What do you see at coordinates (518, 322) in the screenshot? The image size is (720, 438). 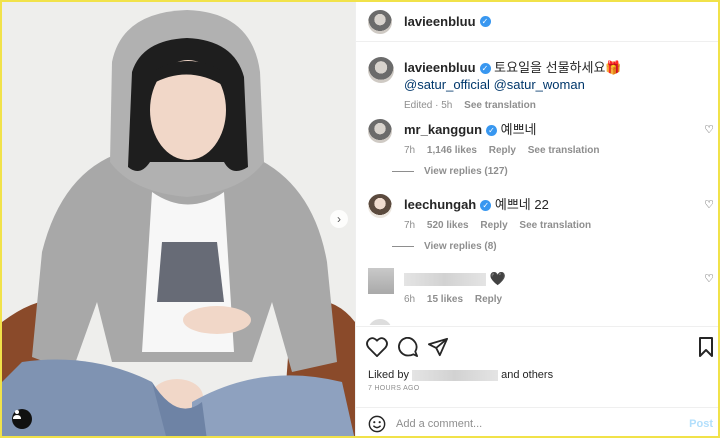 I see `comment-item-partial` at bounding box center [518, 322].